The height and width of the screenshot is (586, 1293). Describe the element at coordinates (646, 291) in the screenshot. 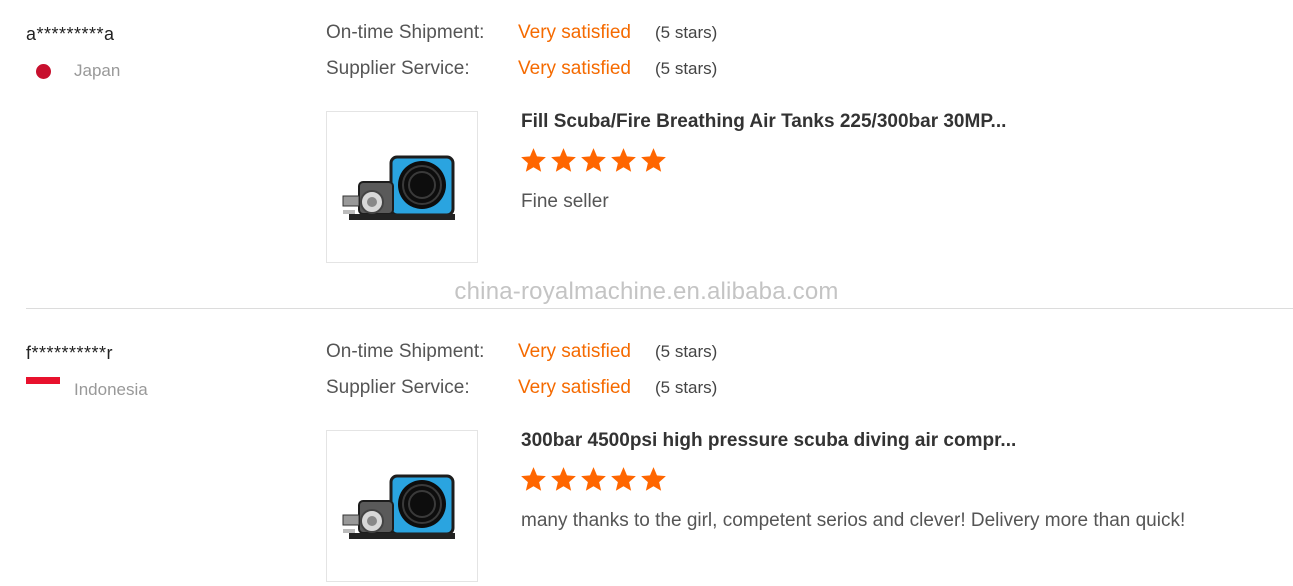

I see `watermark: china-royalmachine.en.alibaba.com` at that location.